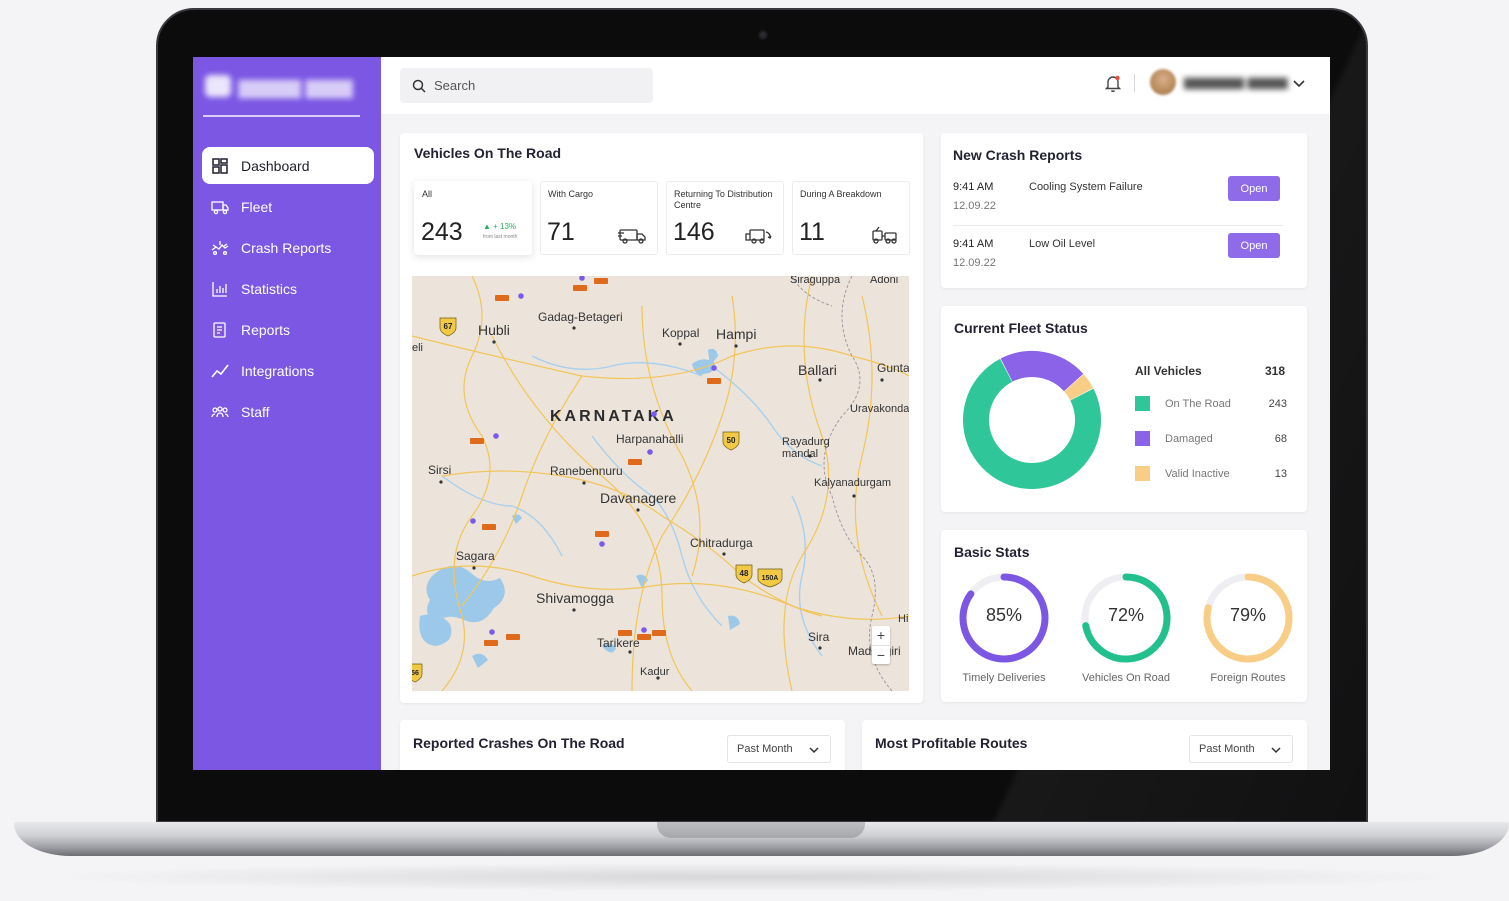 This screenshot has width=1509, height=901. I want to click on donut-segment-valid-inactive, so click(1078, 387).